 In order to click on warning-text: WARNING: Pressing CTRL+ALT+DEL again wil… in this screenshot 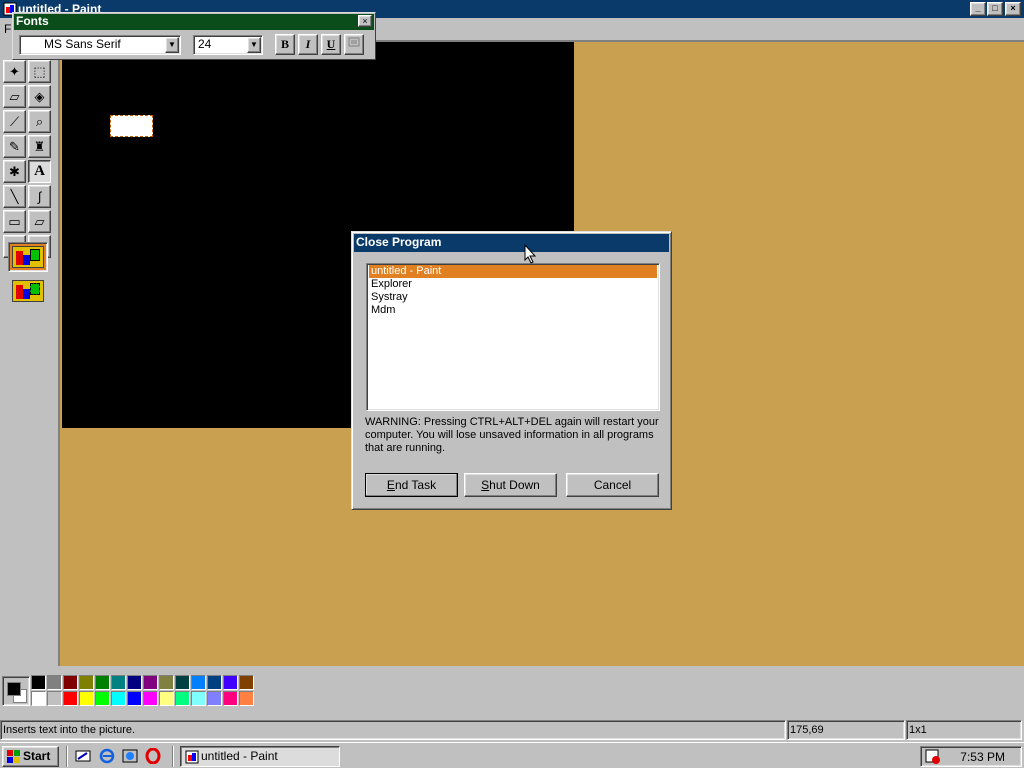, I will do `click(512, 435)`.